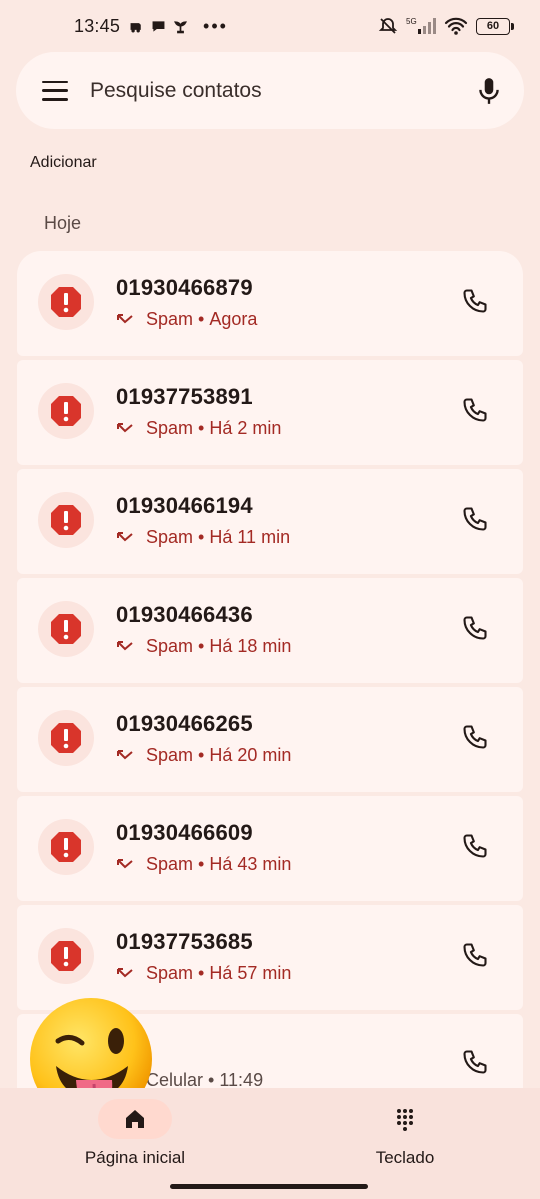 Image resolution: width=540 pixels, height=1199 pixels. Describe the element at coordinates (250, 864) in the screenshot. I see `call-time: Há 43 min` at that location.